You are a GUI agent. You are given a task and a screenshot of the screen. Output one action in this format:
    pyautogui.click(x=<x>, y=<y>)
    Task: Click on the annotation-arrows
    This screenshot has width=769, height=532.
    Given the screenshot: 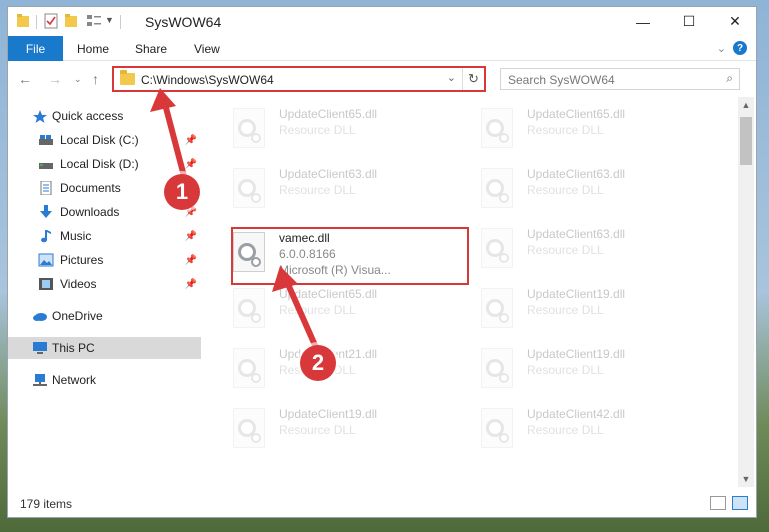 What is the action you would take?
    pyautogui.click(x=235, y=221)
    